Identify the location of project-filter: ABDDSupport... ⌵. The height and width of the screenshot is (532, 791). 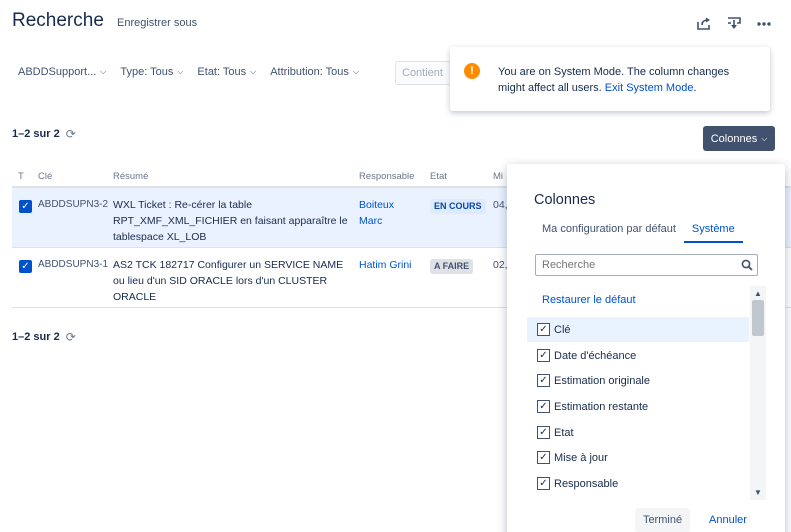
(62, 72).